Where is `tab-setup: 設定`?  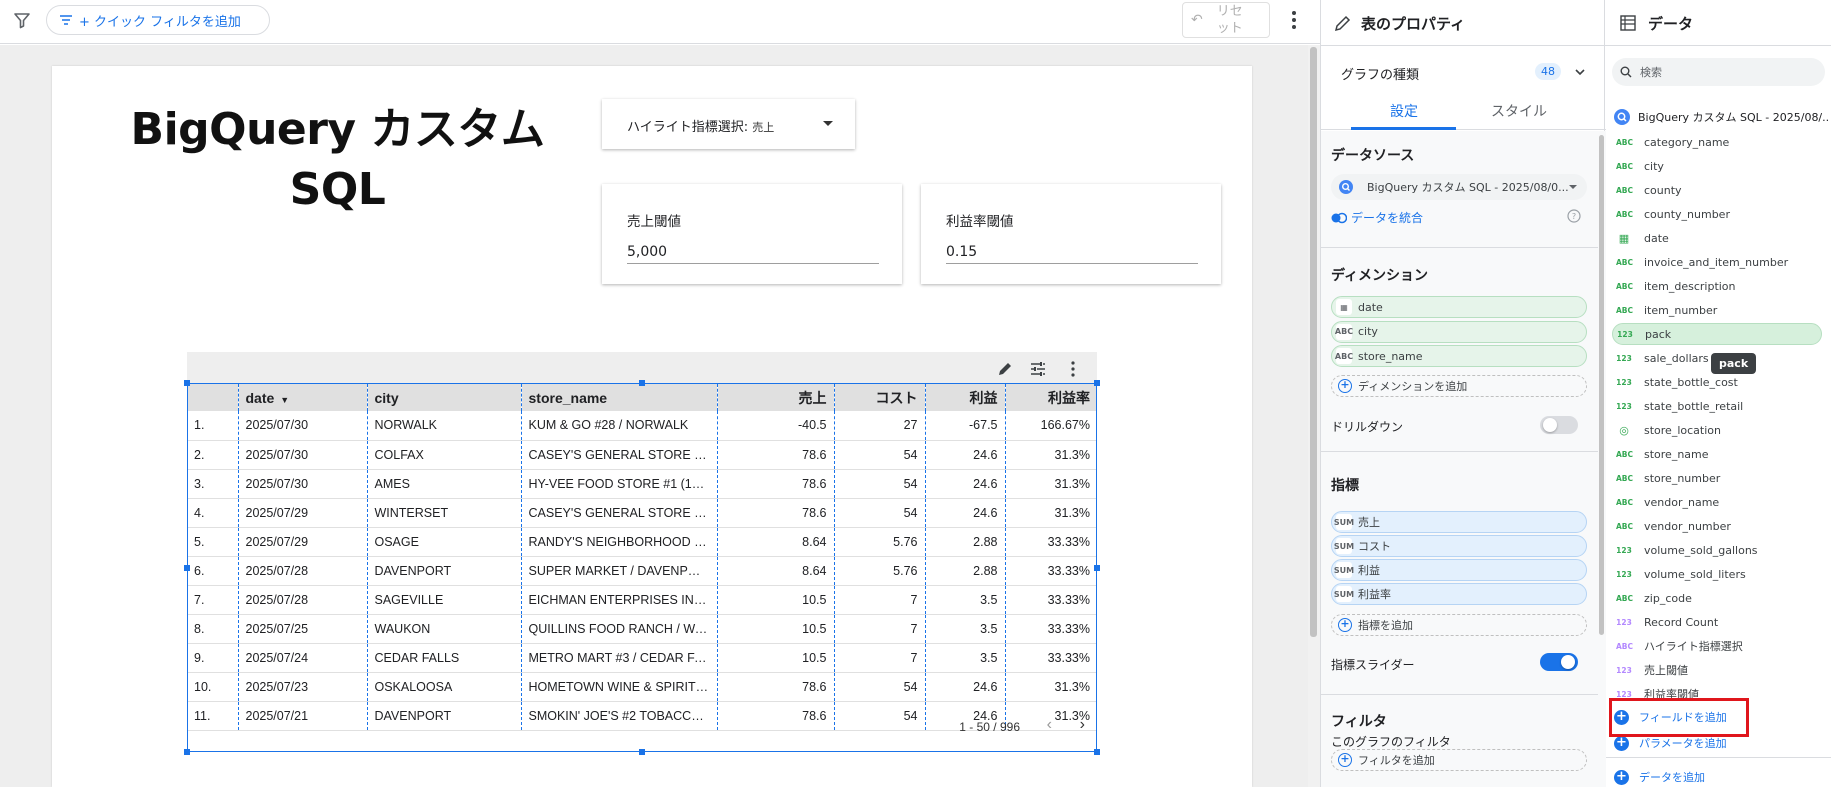
tab-setup: 設定 is located at coordinates (1404, 111).